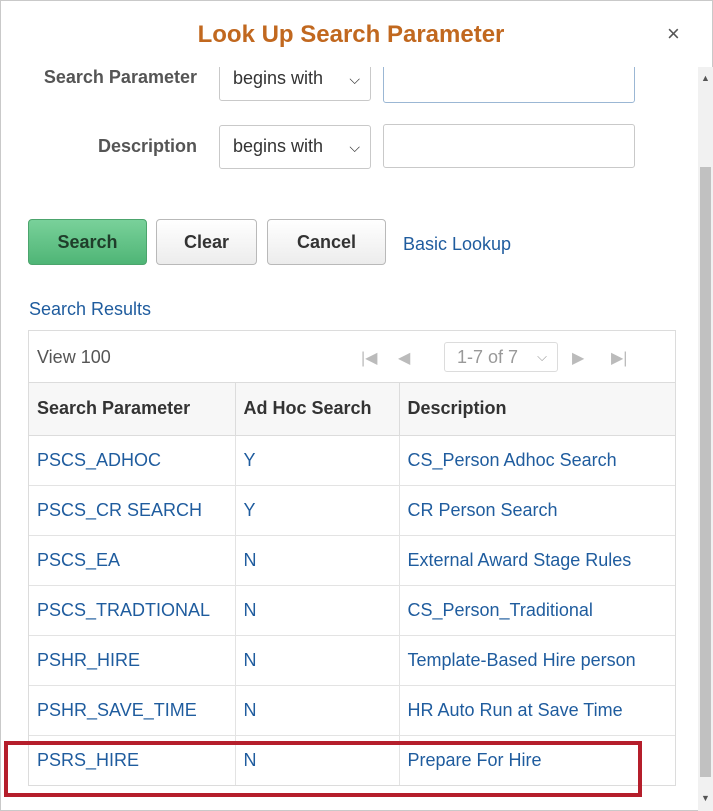 This screenshot has width=713, height=811. I want to click on result-link: CS_Person_Traditional, so click(500, 610).